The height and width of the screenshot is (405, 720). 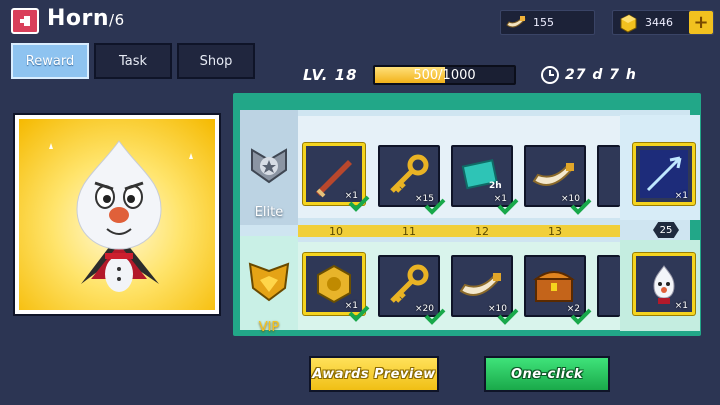 I want to click on one-click-claim-button: One-click, so click(x=547, y=374).